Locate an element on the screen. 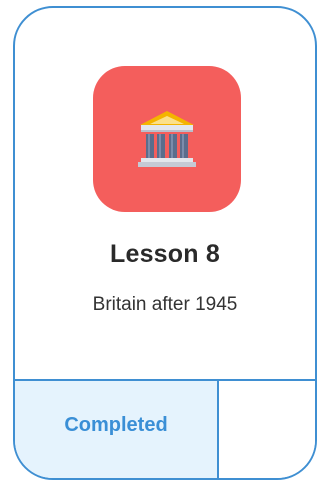  classical-building-icon is located at coordinates (167, 139).